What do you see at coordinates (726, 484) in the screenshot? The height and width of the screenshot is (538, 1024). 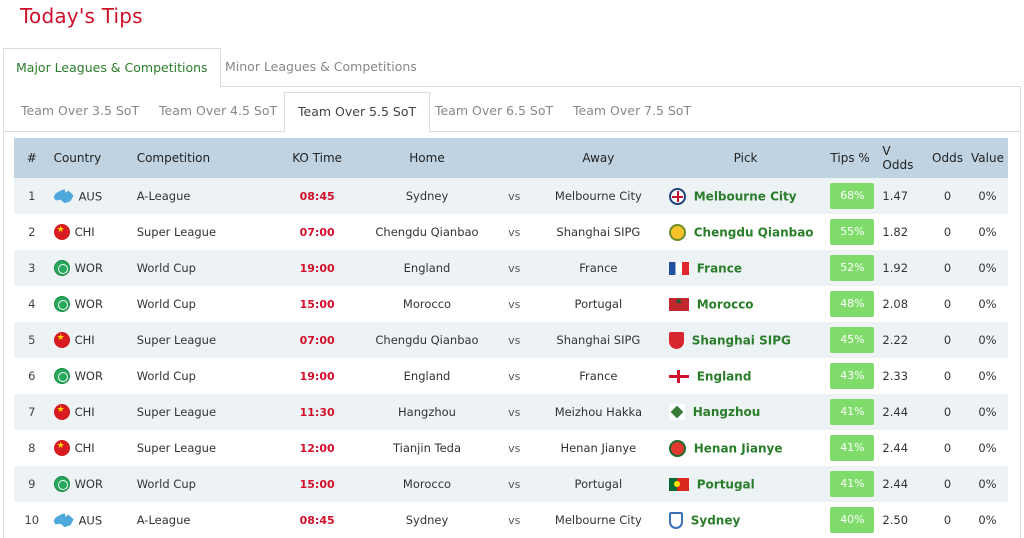 I see `pick-name: Portugal` at bounding box center [726, 484].